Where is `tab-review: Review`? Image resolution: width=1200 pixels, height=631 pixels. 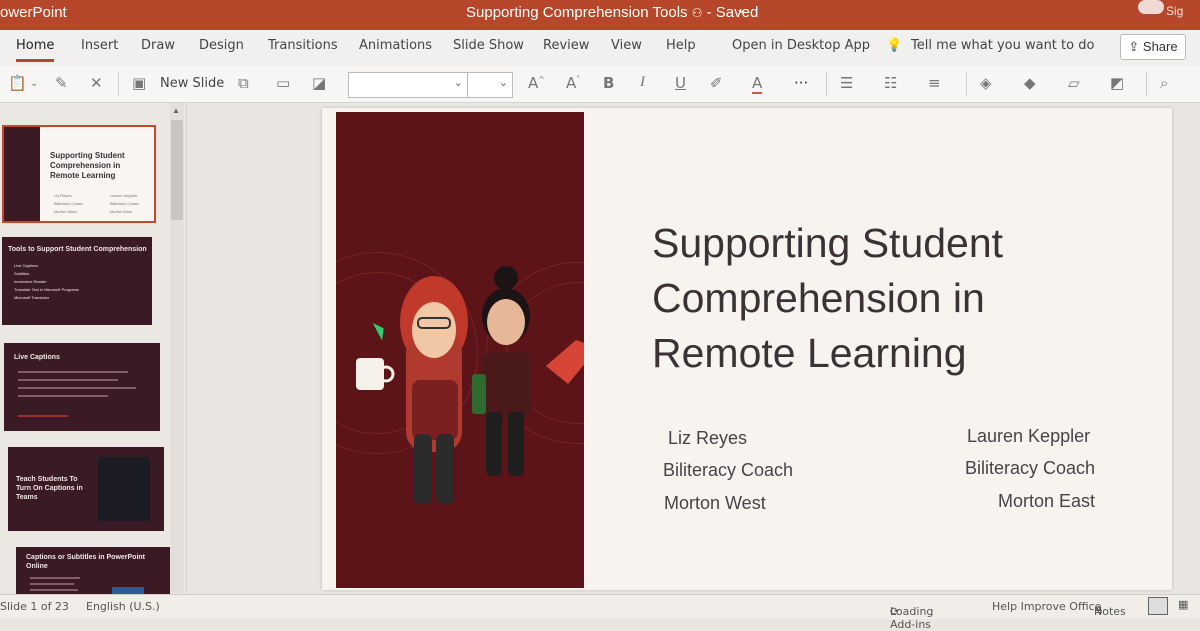
tab-review: Review is located at coordinates (566, 45).